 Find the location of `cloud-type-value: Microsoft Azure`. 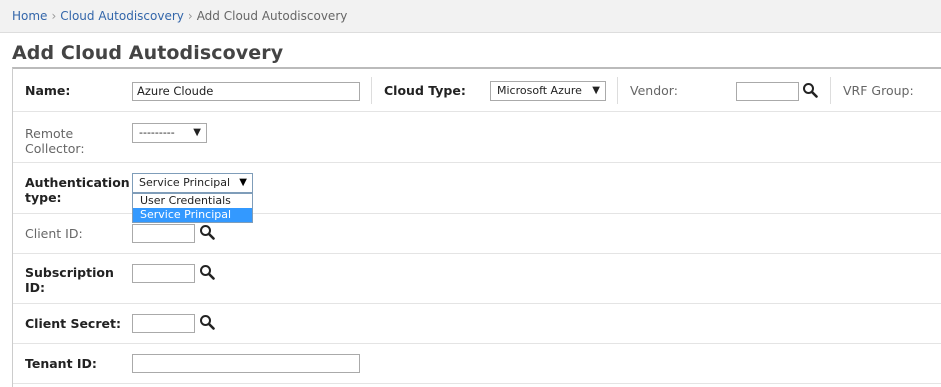

cloud-type-value: Microsoft Azure is located at coordinates (539, 90).